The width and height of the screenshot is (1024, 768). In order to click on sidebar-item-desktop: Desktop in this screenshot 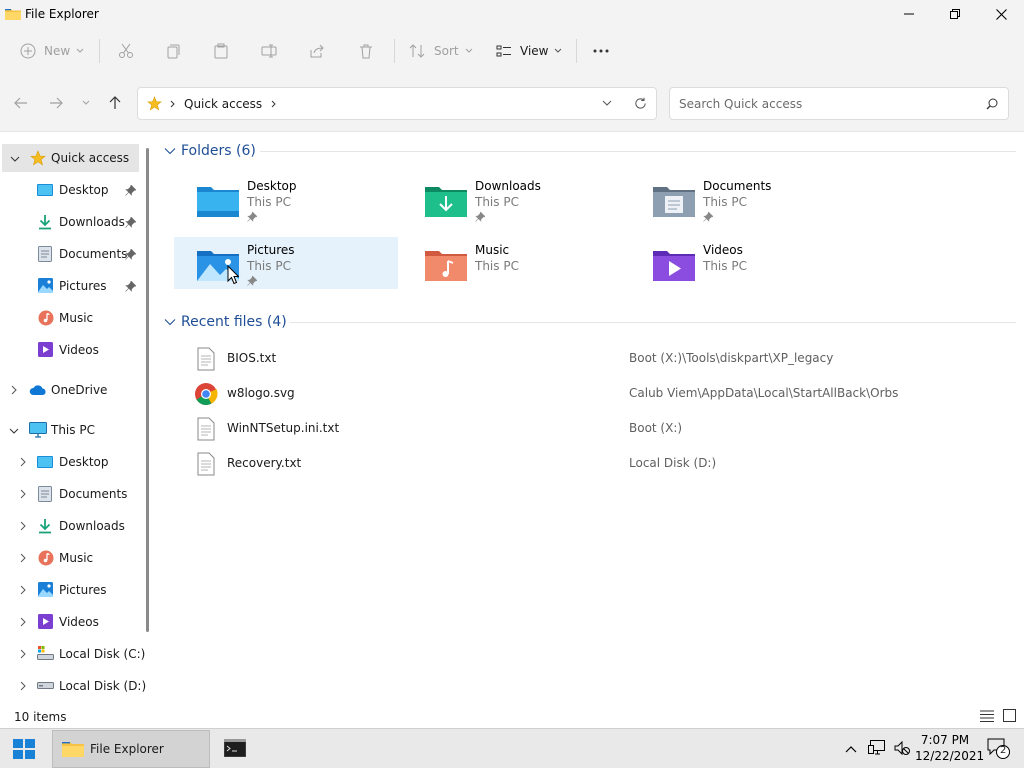, I will do `click(72, 190)`.